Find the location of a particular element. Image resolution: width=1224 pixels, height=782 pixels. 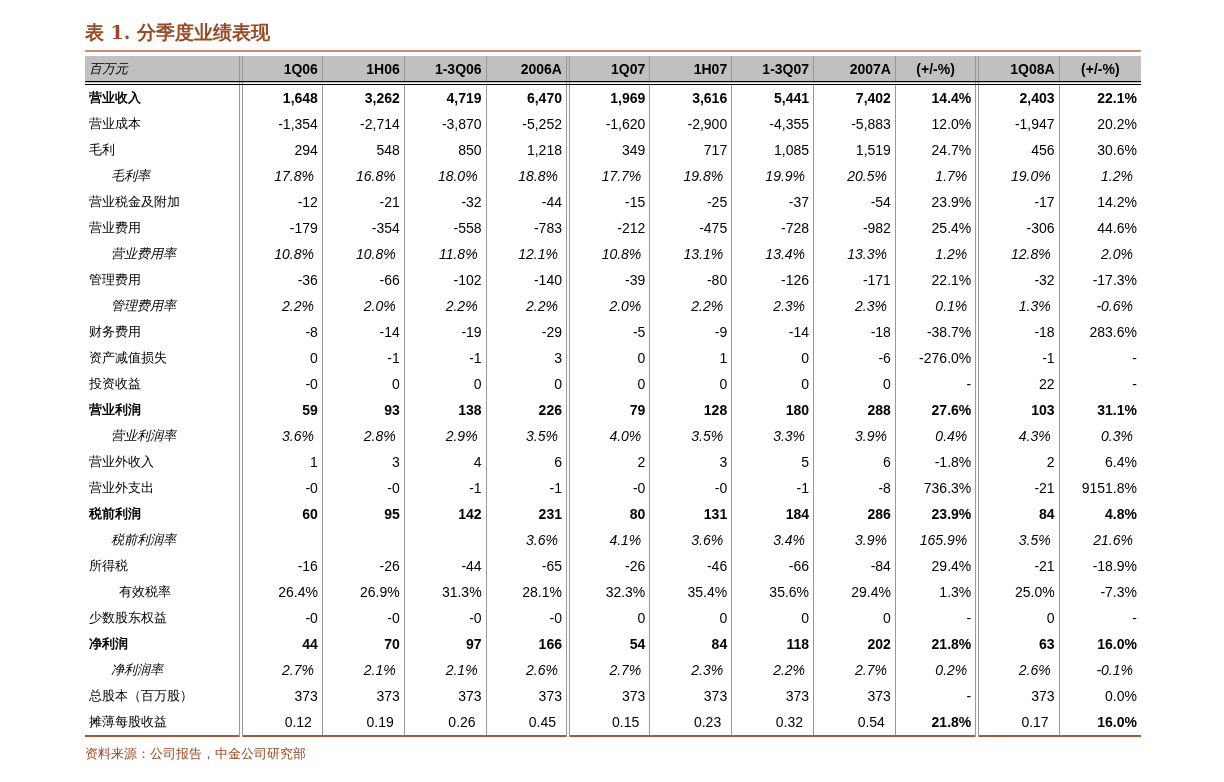

table-cell: 2.6% is located at coordinates (527, 670).